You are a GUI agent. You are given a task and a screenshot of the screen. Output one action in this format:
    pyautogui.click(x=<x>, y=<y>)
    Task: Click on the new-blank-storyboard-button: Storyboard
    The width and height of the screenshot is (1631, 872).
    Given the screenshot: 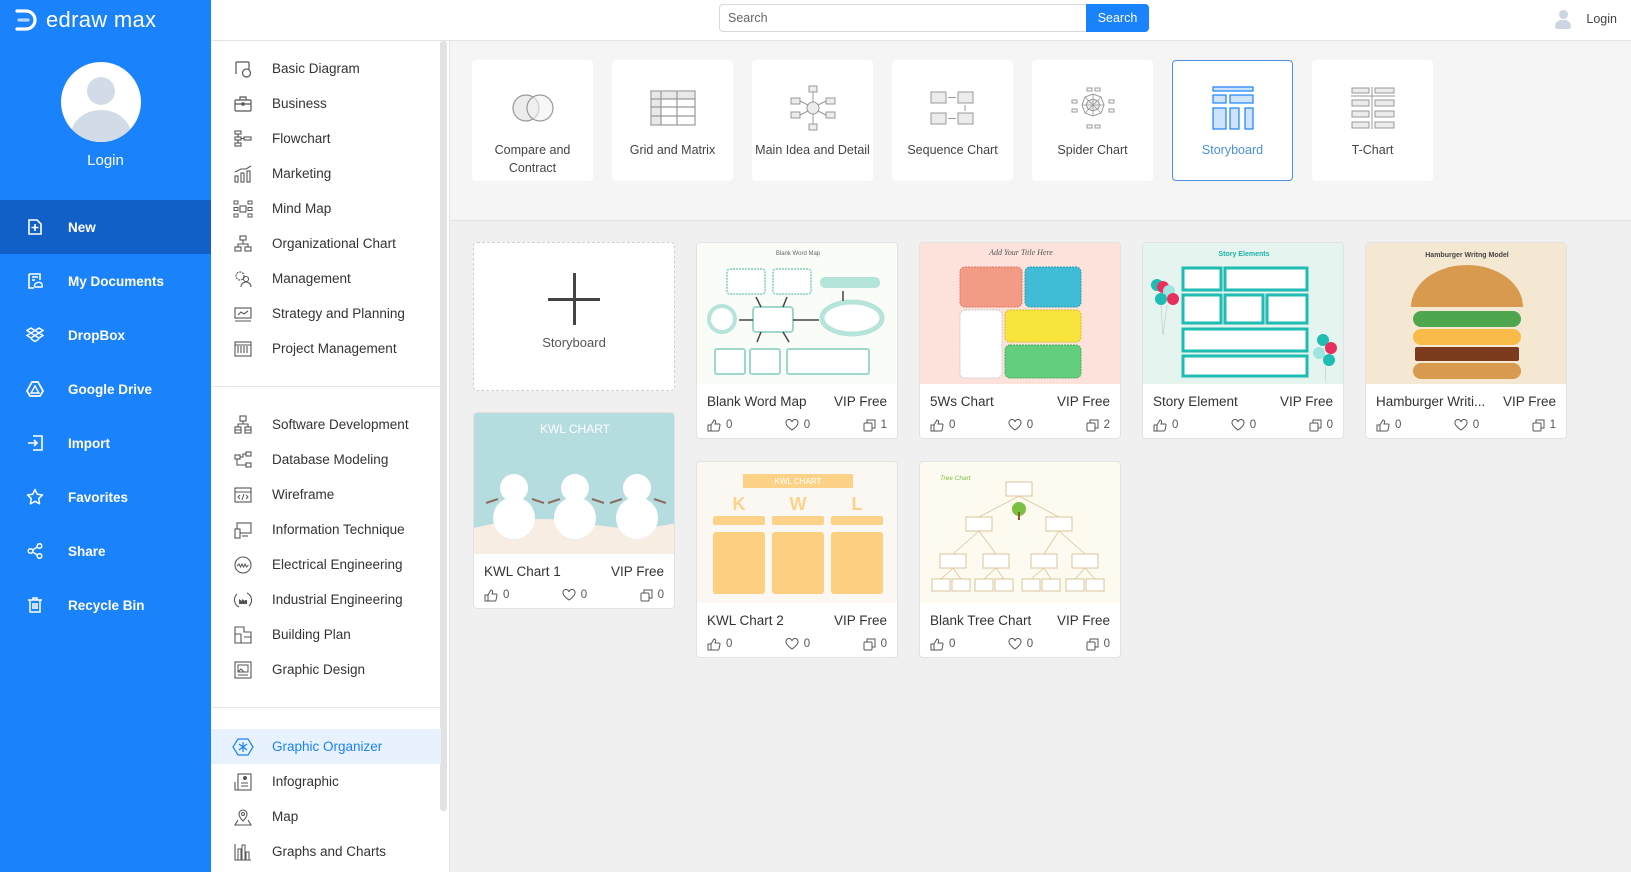 What is the action you would take?
    pyautogui.click(x=574, y=316)
    